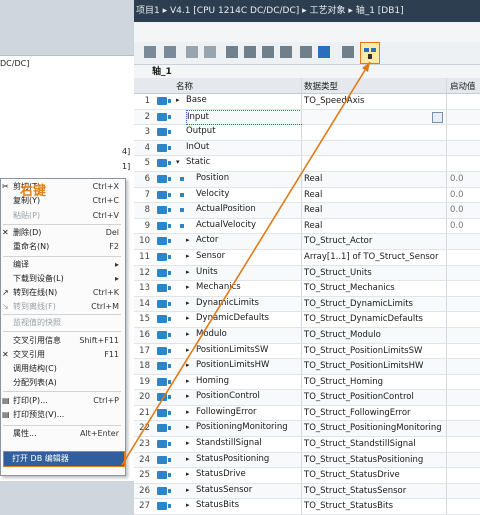  I want to click on row-name: StatusSensor, so click(248, 490).